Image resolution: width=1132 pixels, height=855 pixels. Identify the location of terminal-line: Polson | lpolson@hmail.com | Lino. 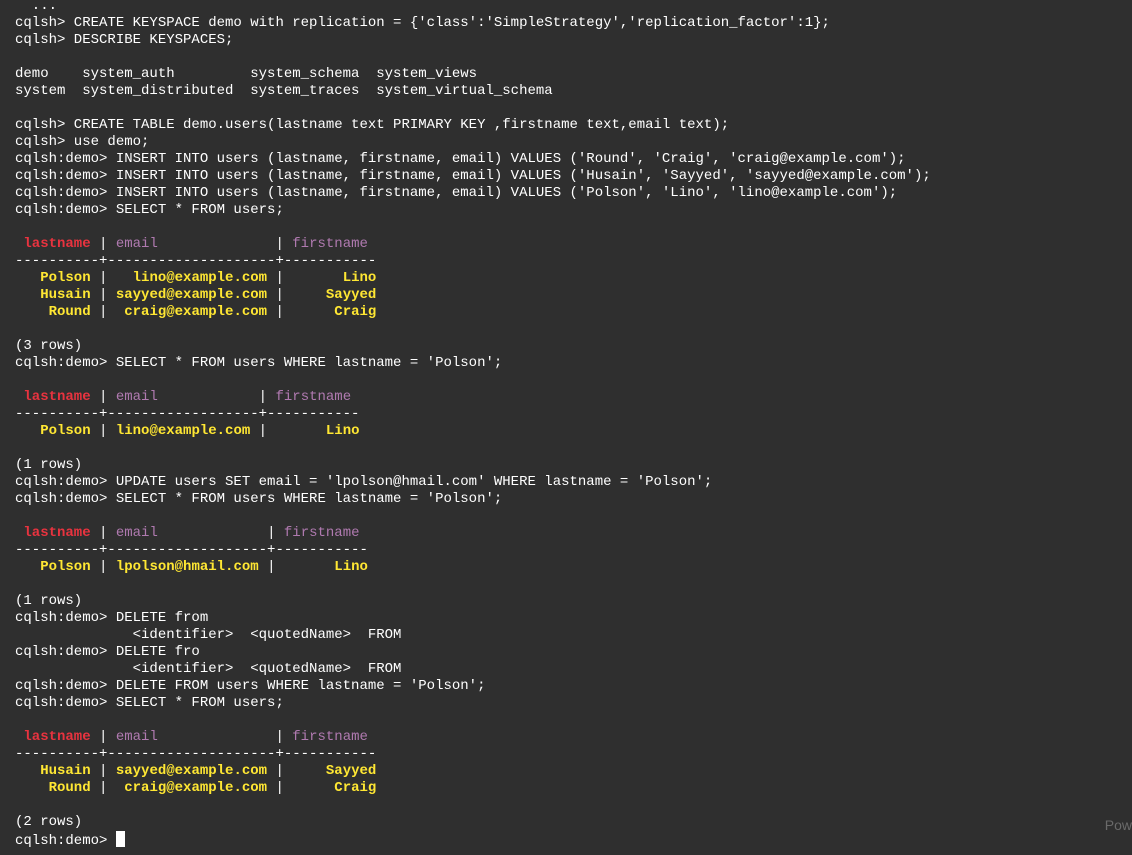
(573, 567).